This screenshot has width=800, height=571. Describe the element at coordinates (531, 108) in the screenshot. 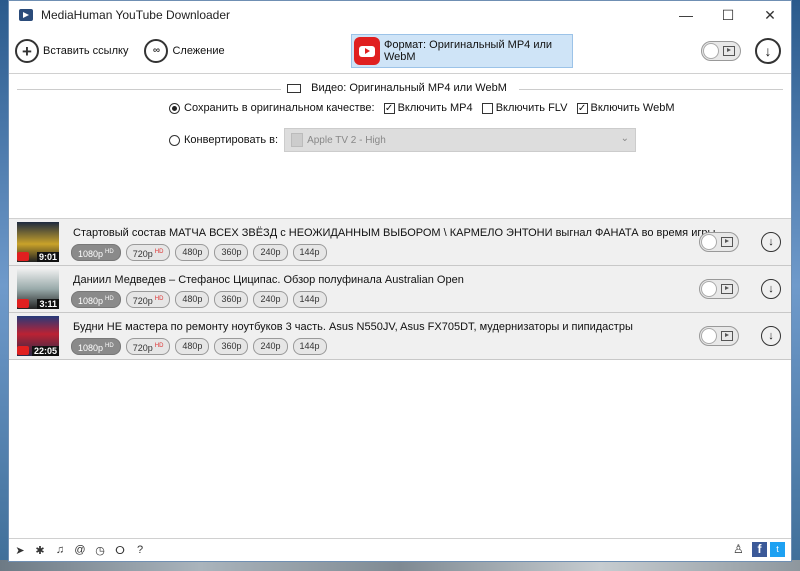

I see `include-flv-label: Включить FLV` at that location.